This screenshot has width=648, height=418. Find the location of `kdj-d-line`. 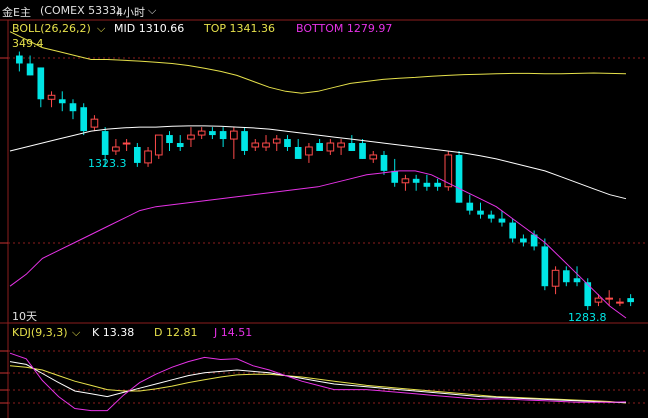

kdj-d-line is located at coordinates (318, 384).